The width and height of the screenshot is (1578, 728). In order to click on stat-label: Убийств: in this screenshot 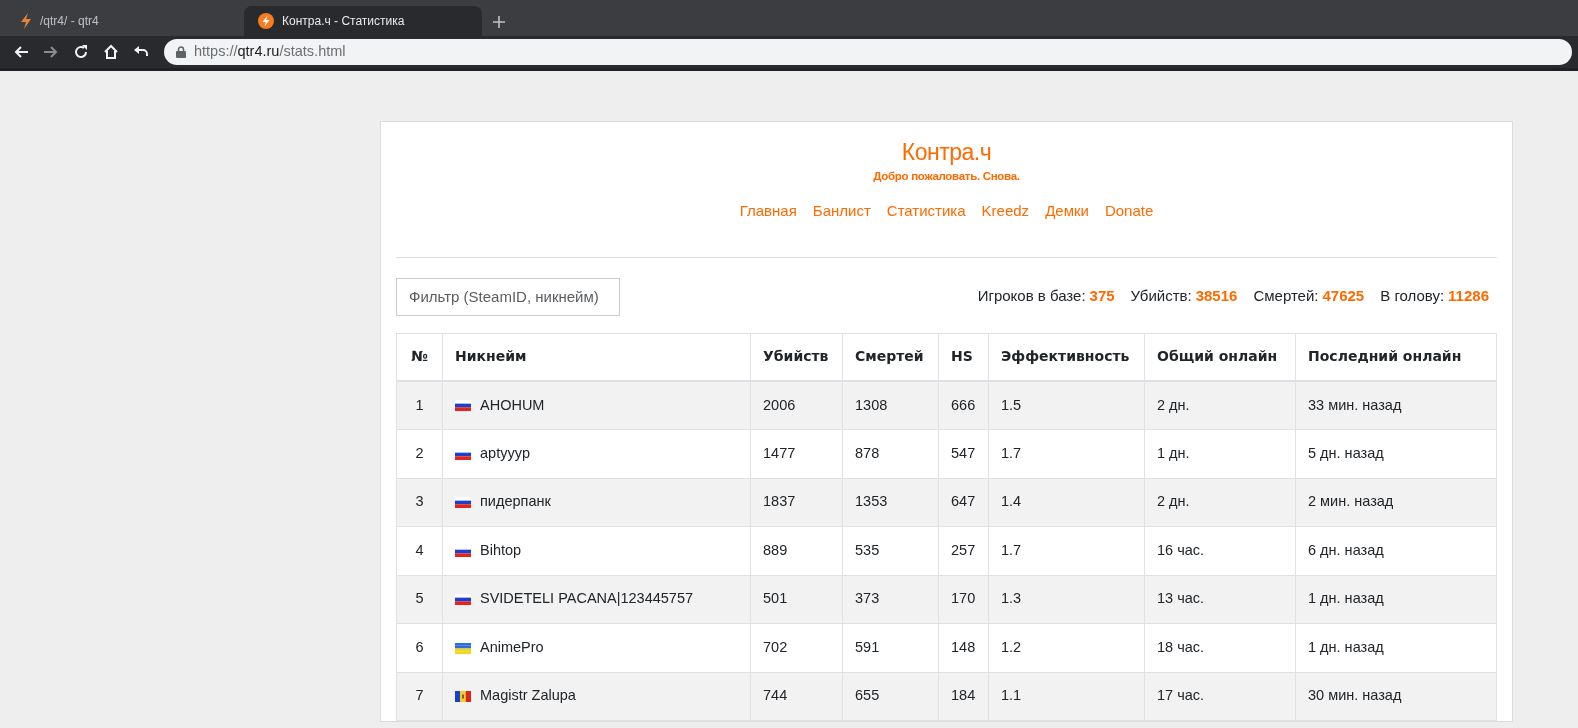, I will do `click(1161, 296)`.